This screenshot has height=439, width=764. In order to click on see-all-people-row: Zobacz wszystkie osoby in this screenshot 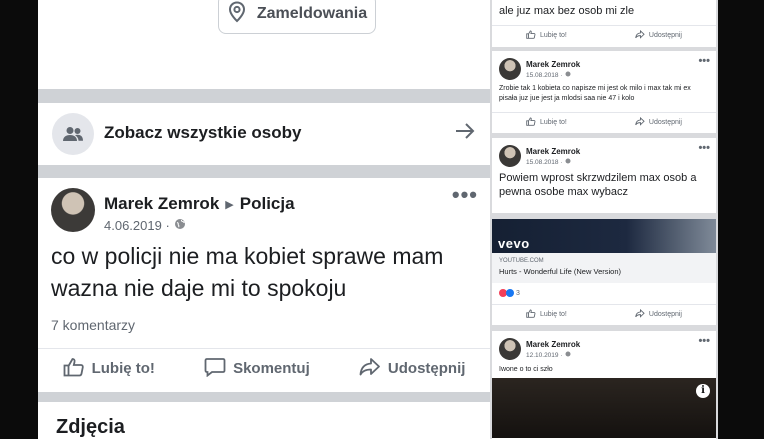, I will do `click(264, 134)`.